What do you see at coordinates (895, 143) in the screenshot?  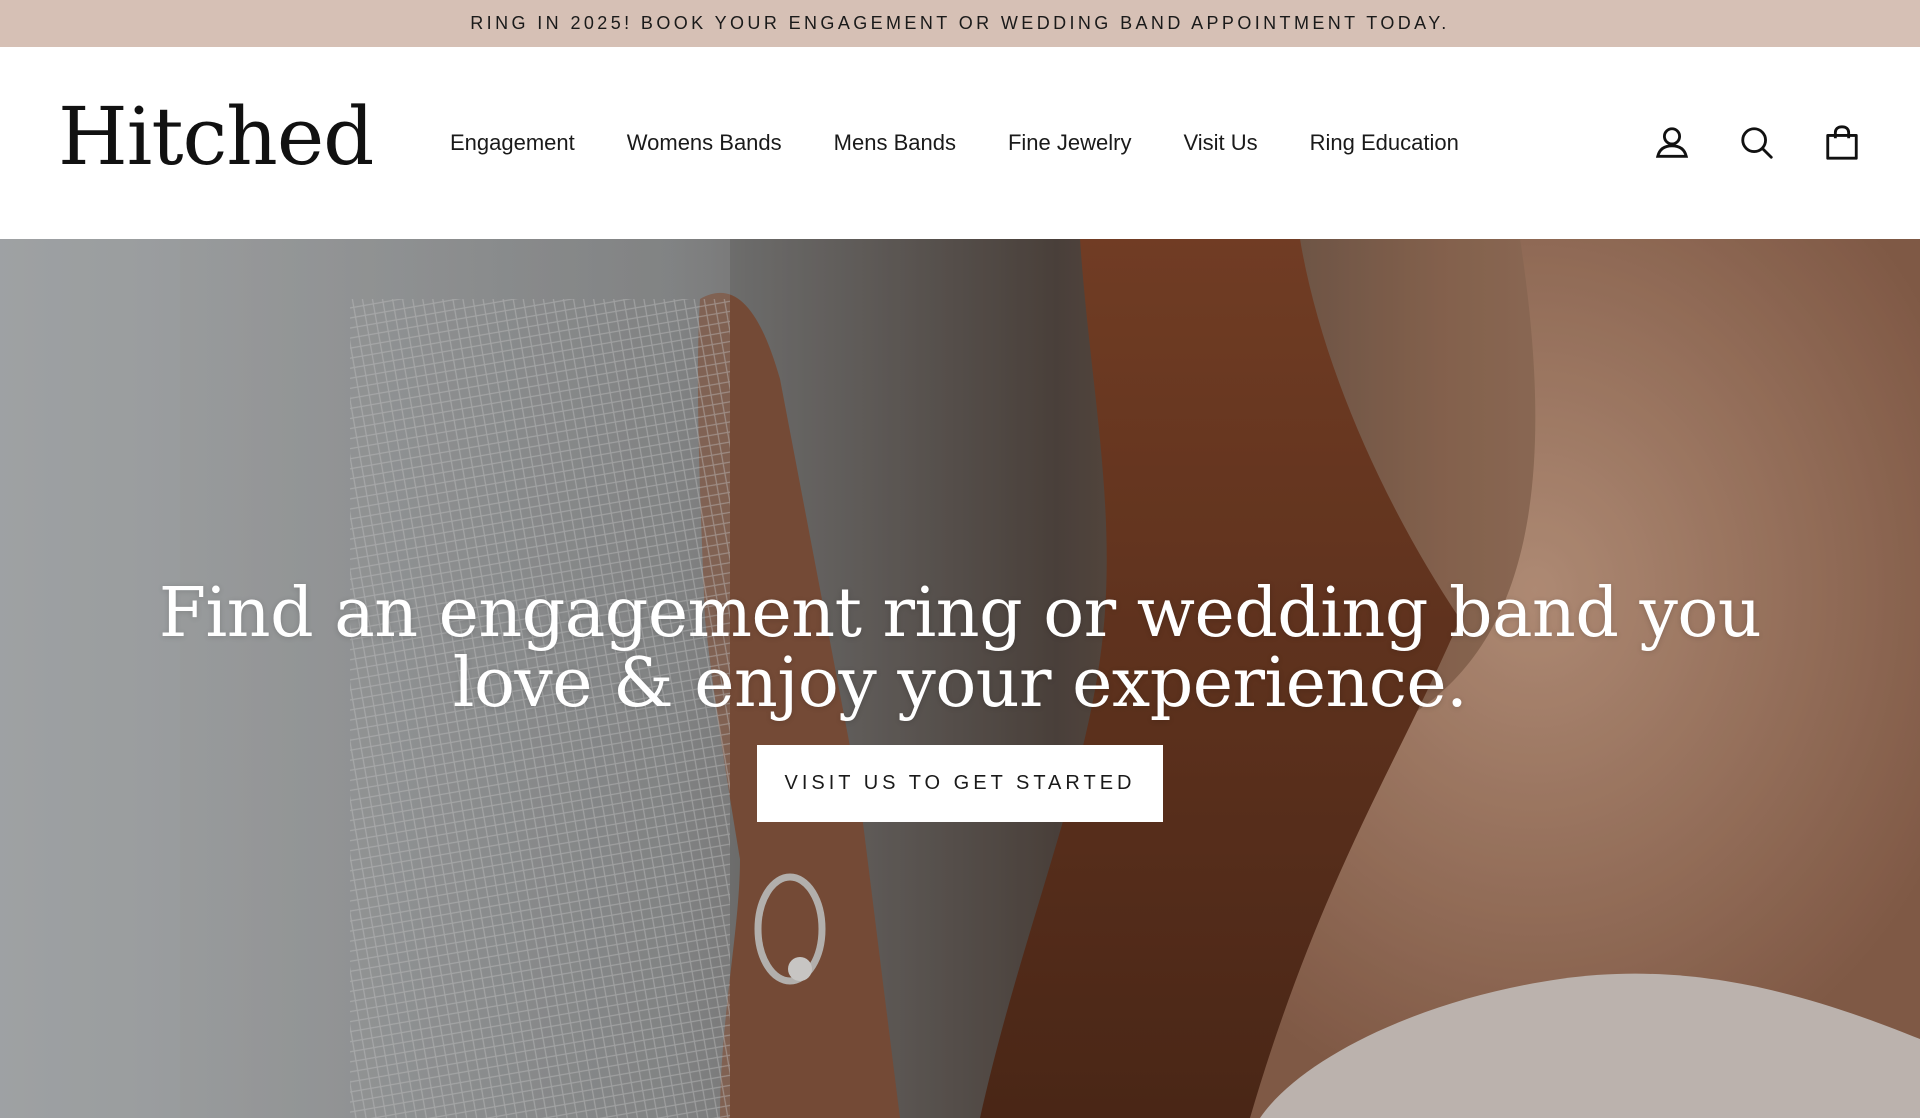 I see `nav-item-mens-bands: Mens Bands` at bounding box center [895, 143].